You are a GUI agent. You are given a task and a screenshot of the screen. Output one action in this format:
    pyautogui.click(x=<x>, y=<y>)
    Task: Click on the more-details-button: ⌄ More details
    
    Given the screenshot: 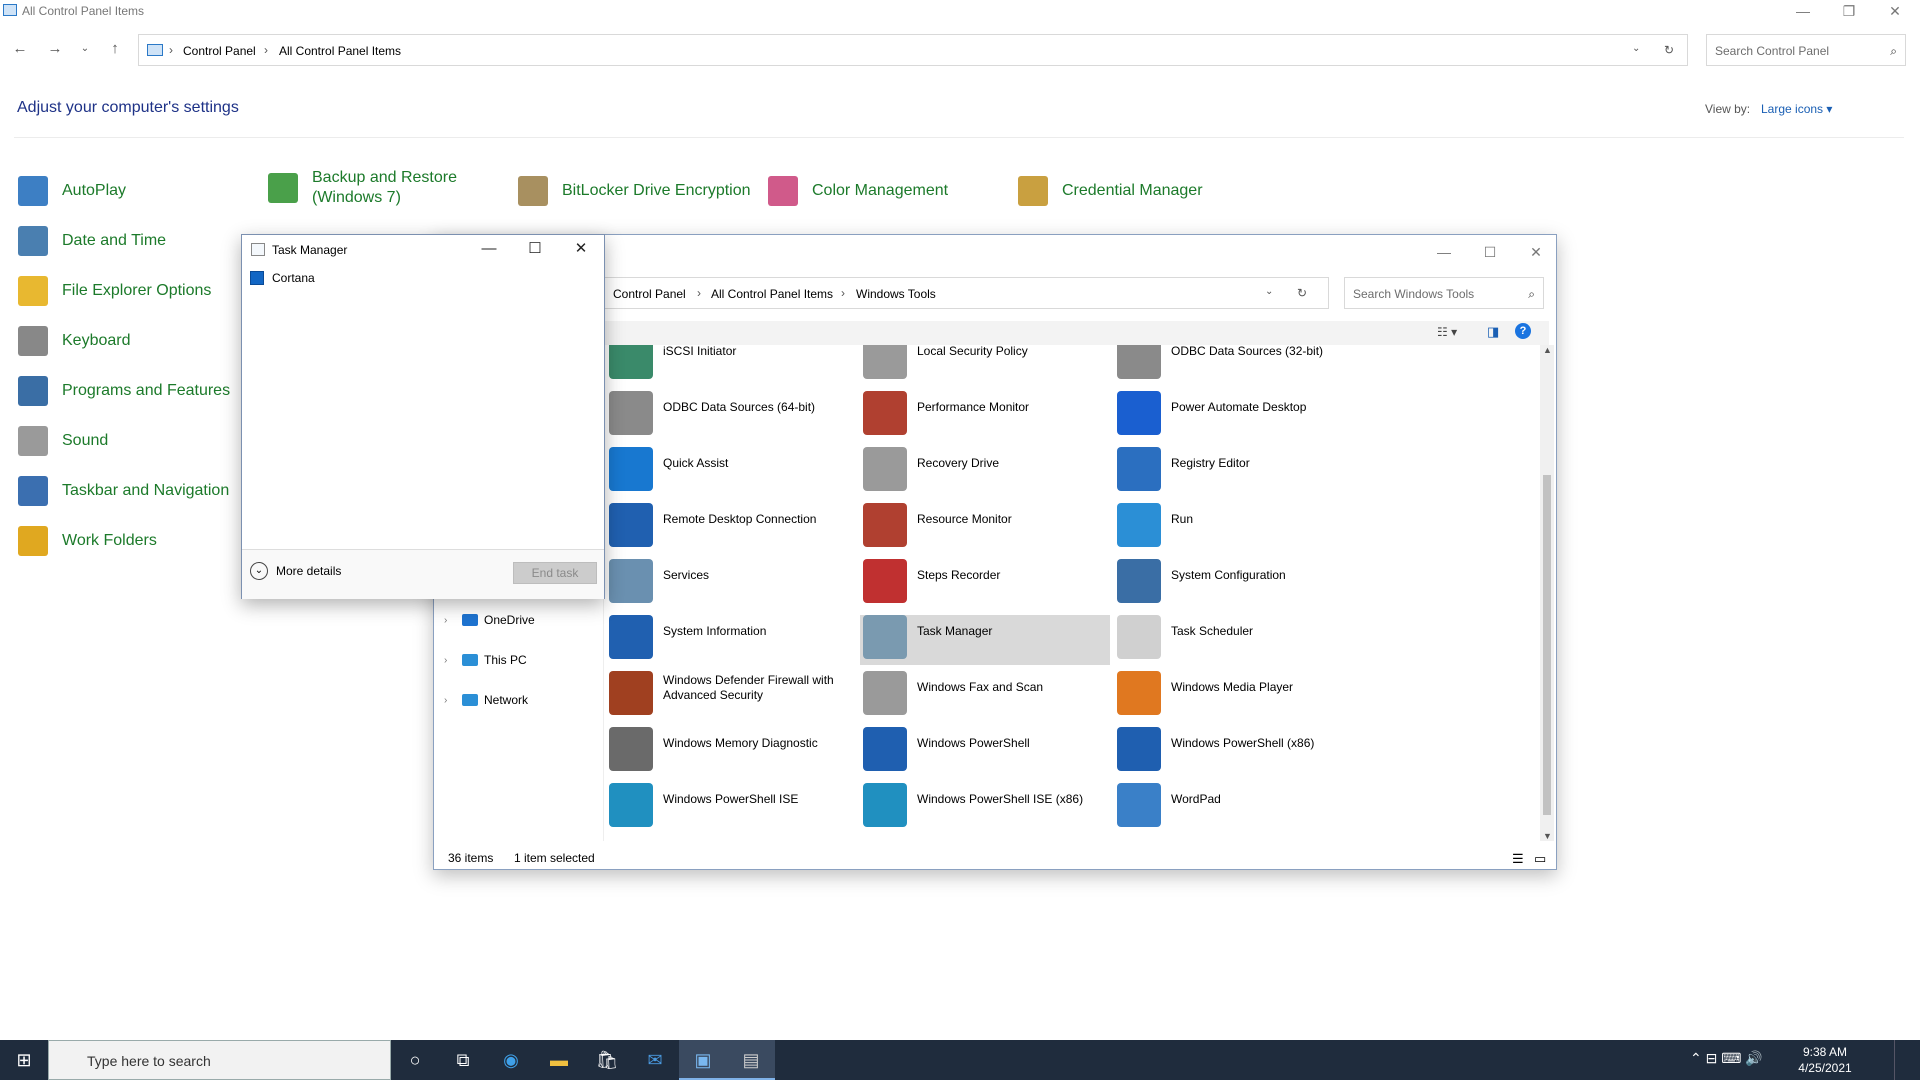 What is the action you would take?
    pyautogui.click(x=295, y=571)
    